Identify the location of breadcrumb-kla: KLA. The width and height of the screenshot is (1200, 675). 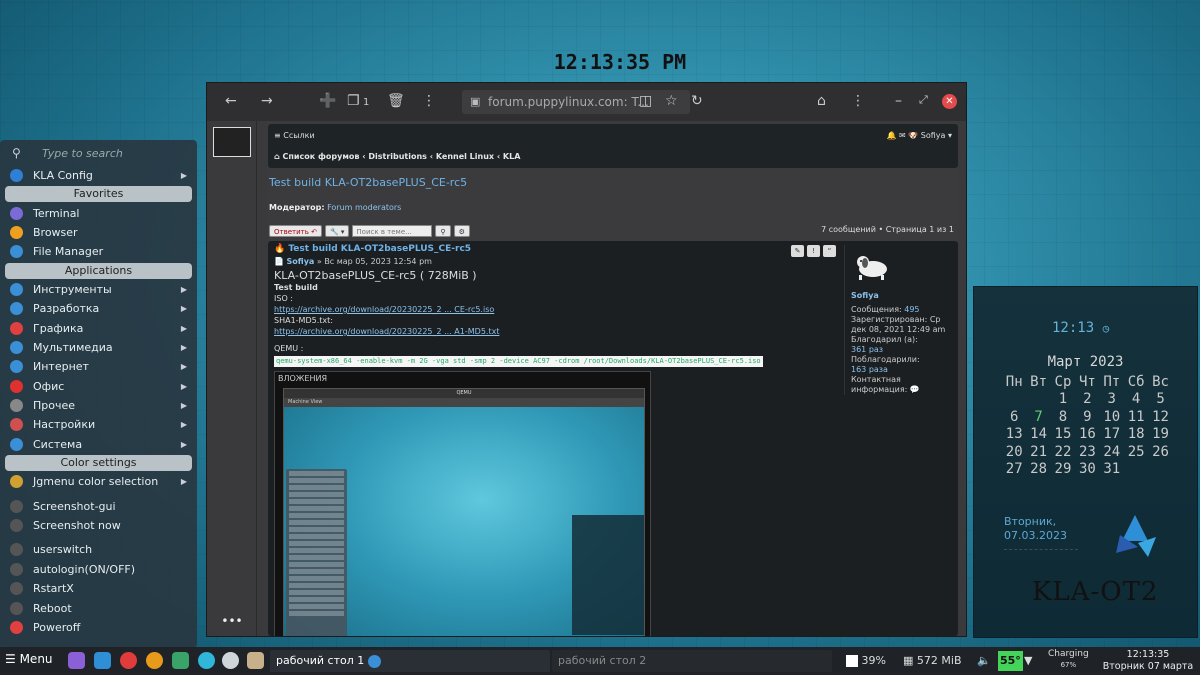
(512, 156).